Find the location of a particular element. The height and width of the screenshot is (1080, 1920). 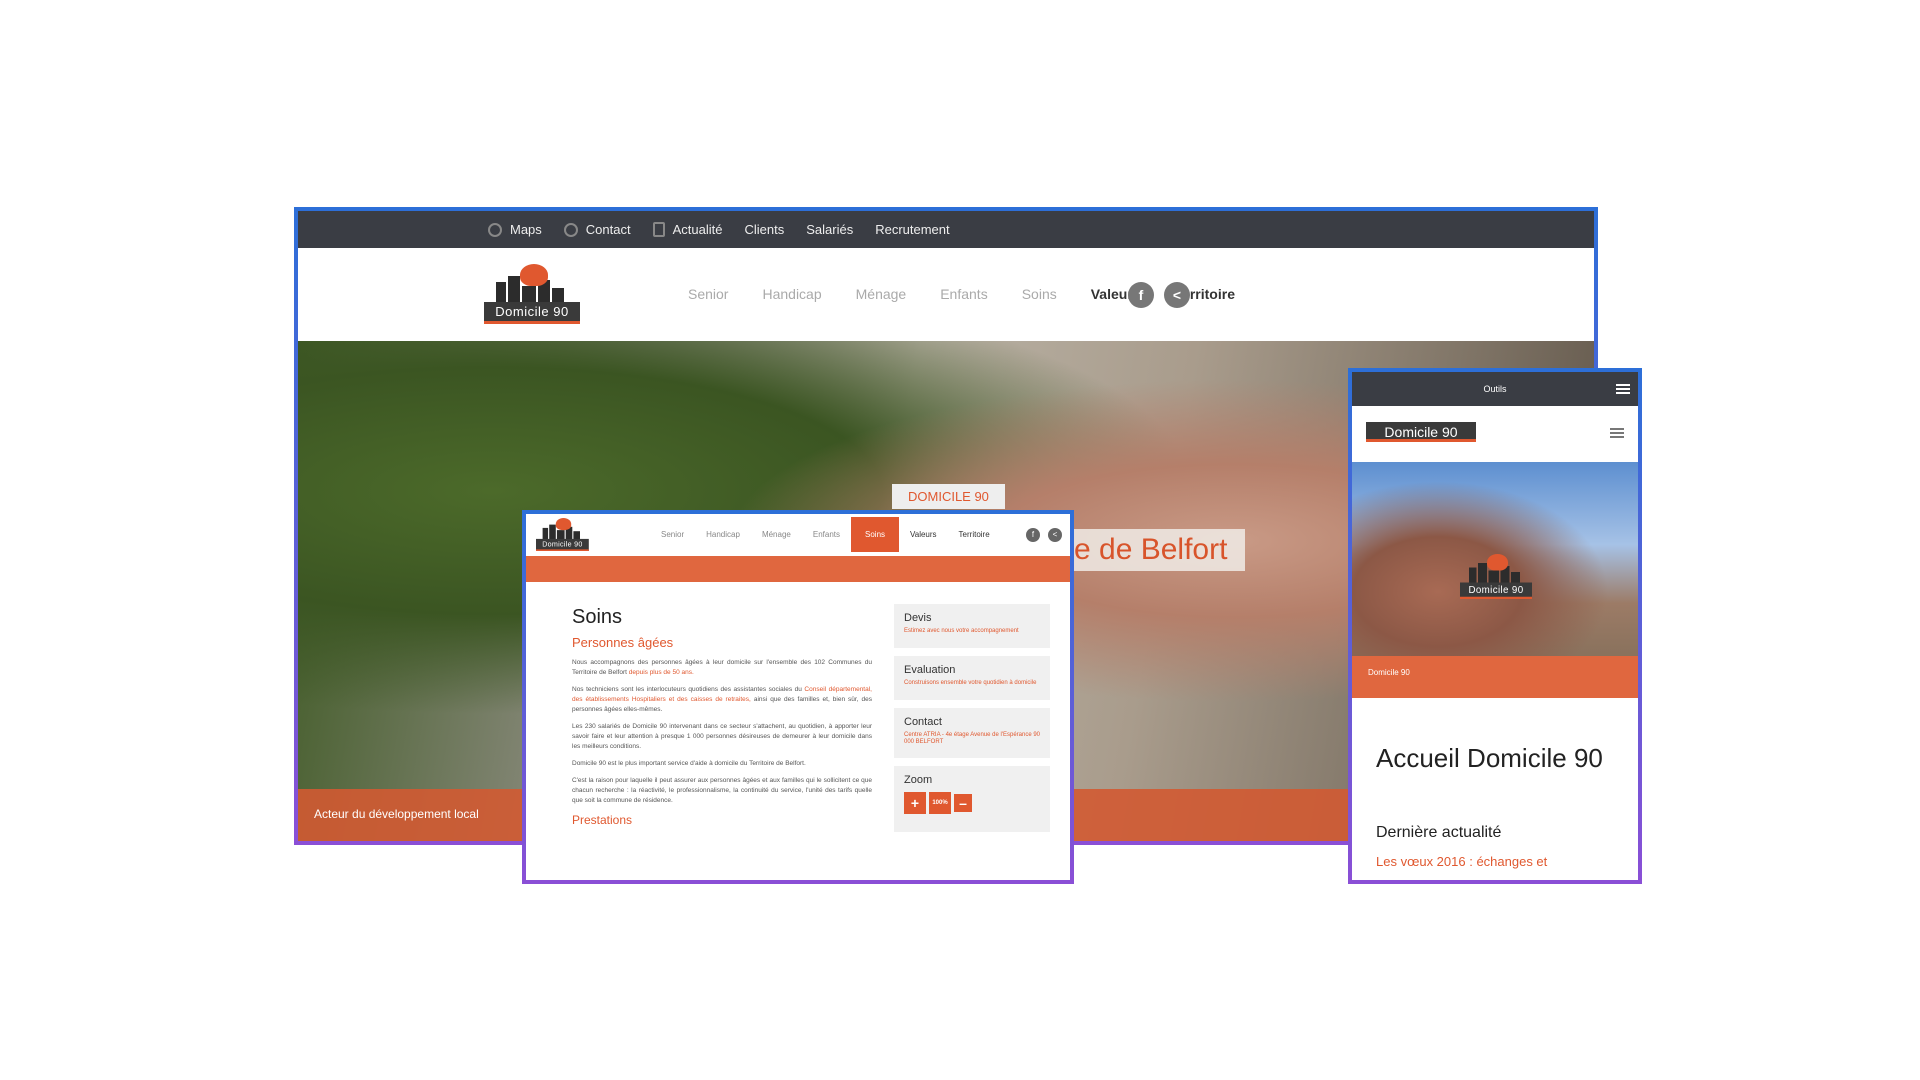

hero-tag: DOMICILE 90 is located at coordinates (948, 496).